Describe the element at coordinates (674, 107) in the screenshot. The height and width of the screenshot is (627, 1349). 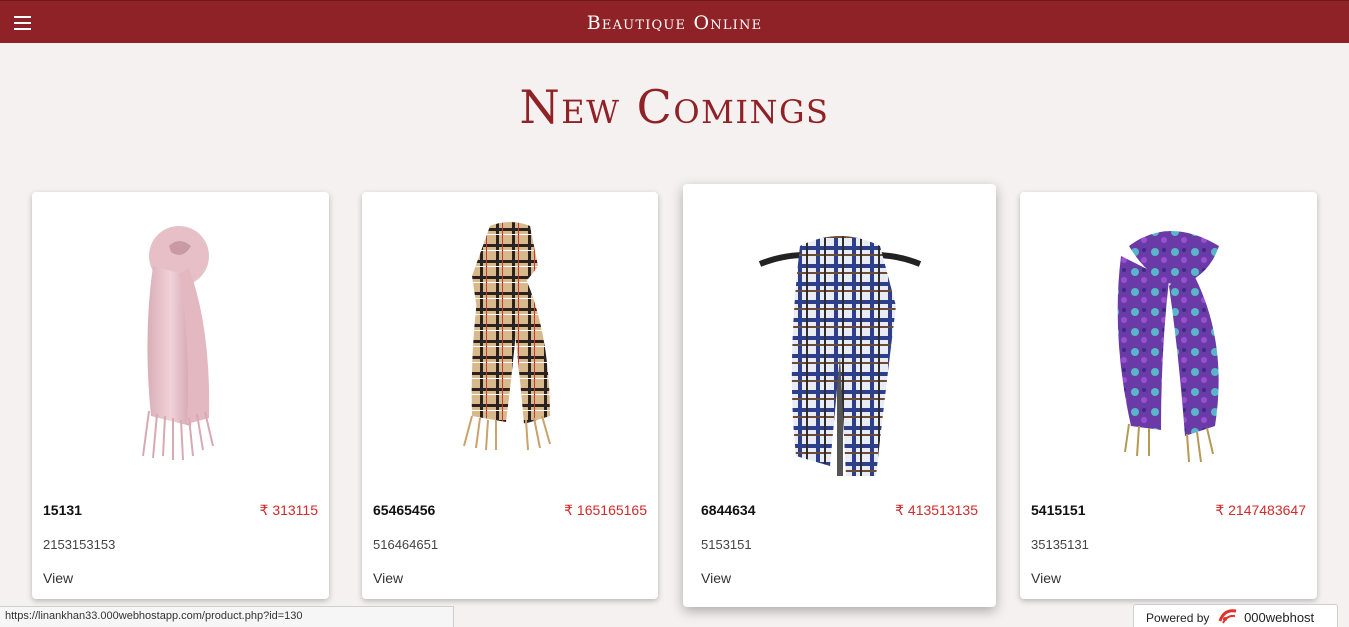
I see `page-title: New Comings` at that location.